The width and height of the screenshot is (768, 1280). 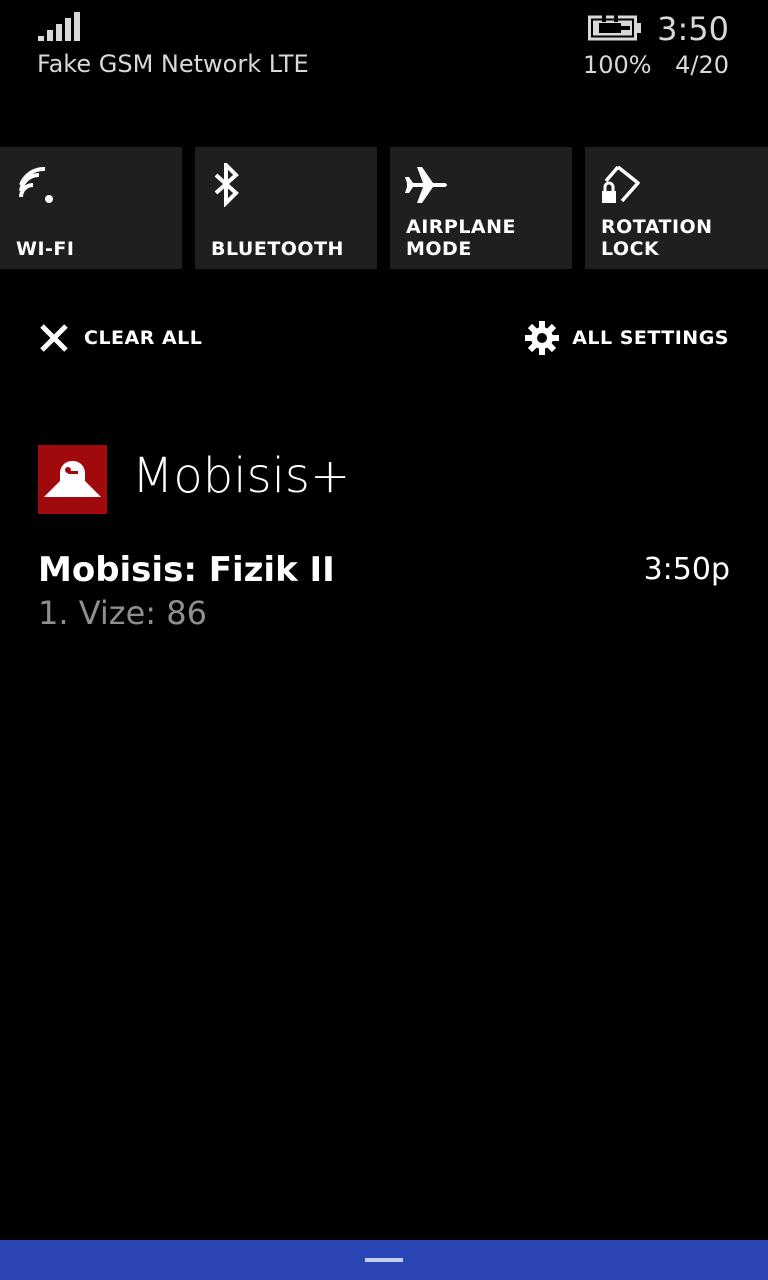 I want to click on battery-percentage: 100%, so click(x=617, y=65).